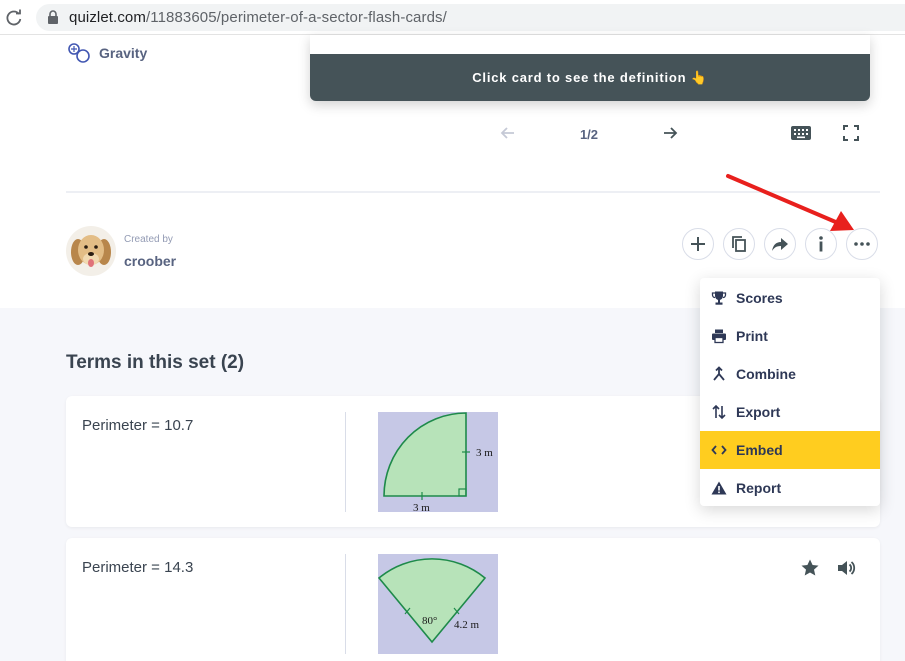  Describe the element at coordinates (759, 488) in the screenshot. I see `menu-item-label: Report` at that location.